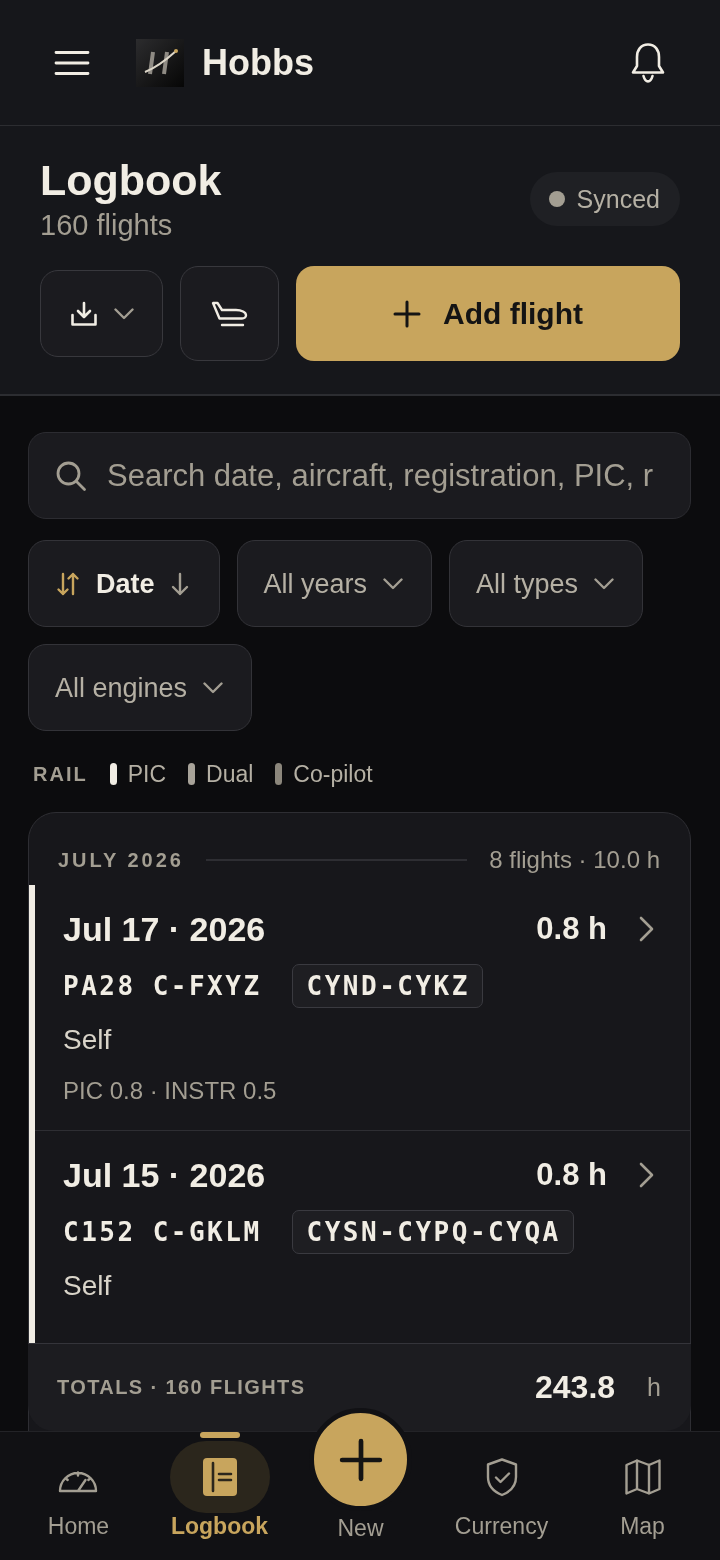 This screenshot has width=720, height=1560. I want to click on nav-tab: Logbook, so click(219, 1485).